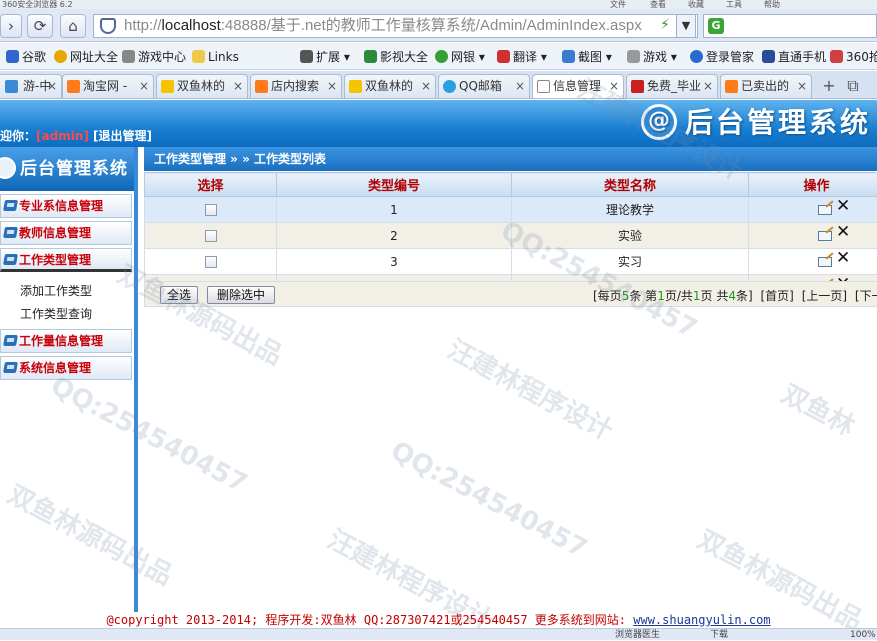  What do you see at coordinates (661, 296) in the screenshot?
I see `current-page: 1` at bounding box center [661, 296].